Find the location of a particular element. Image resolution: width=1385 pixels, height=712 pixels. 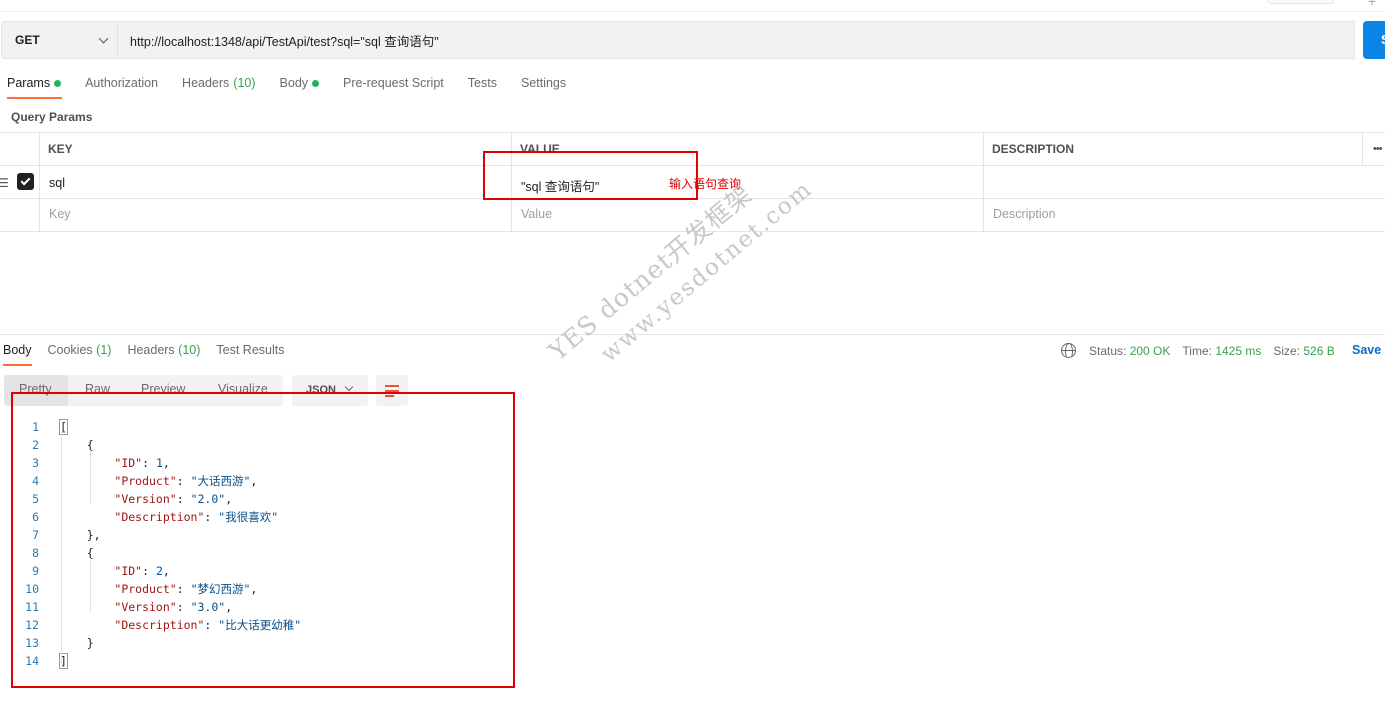

new-value-input: Value is located at coordinates (536, 214).